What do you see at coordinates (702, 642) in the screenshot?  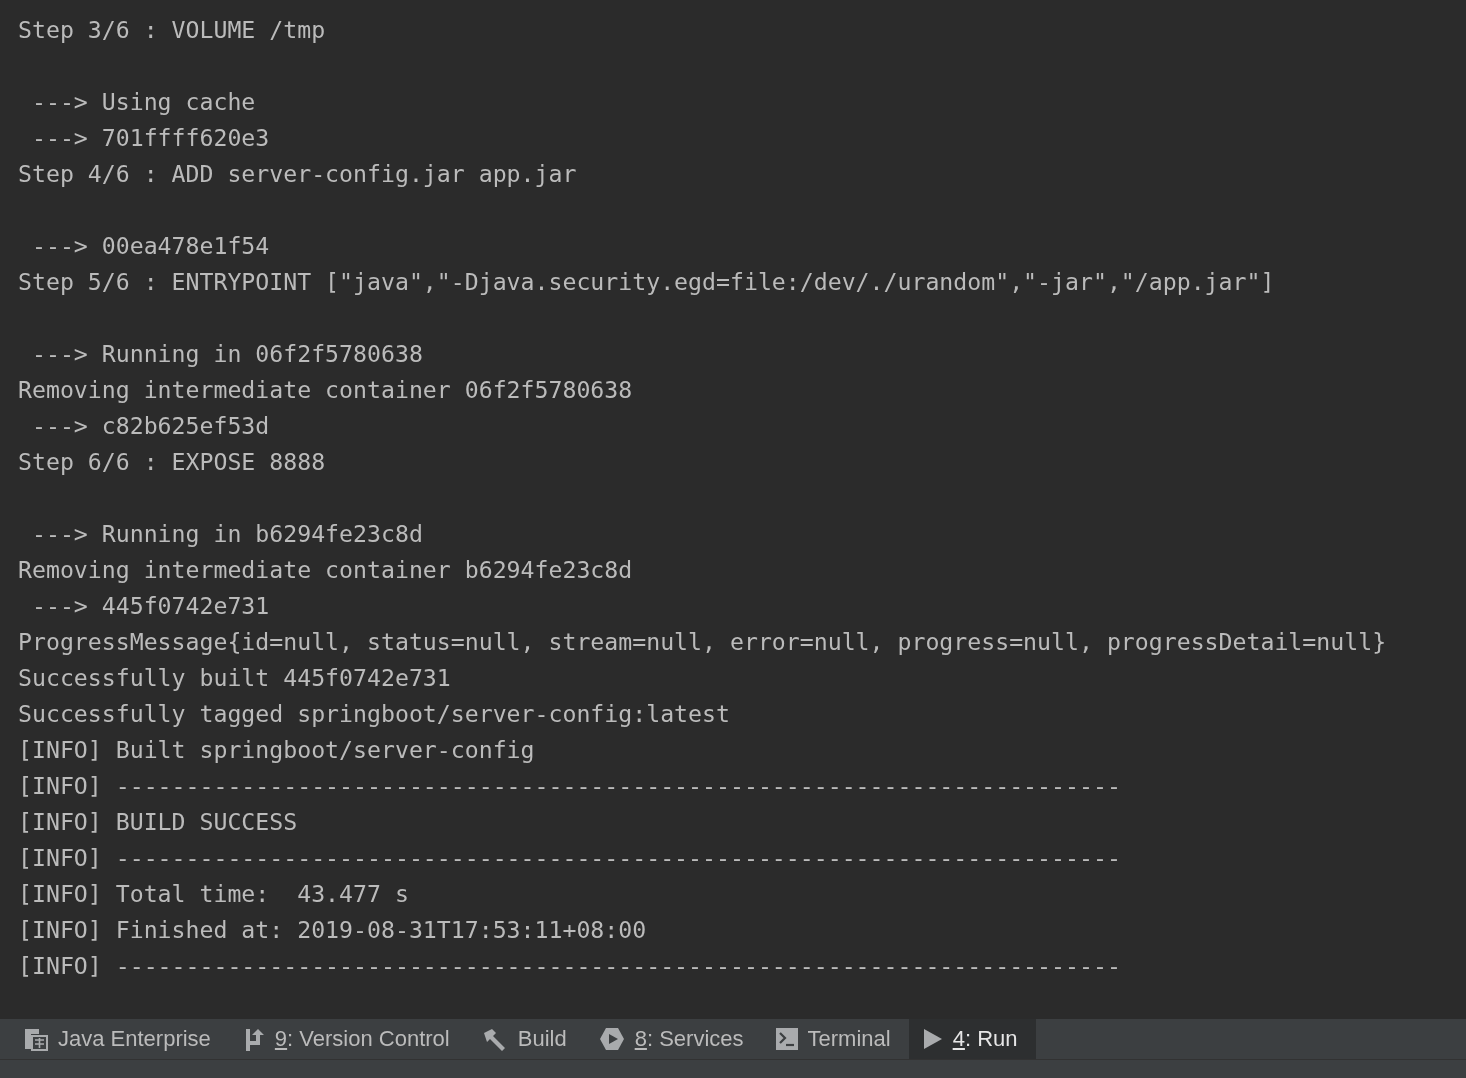 I see `console-line: ProgressMessage{id=null, status=null, stream=null, error=null, progress=null, progressDetail=null}` at bounding box center [702, 642].